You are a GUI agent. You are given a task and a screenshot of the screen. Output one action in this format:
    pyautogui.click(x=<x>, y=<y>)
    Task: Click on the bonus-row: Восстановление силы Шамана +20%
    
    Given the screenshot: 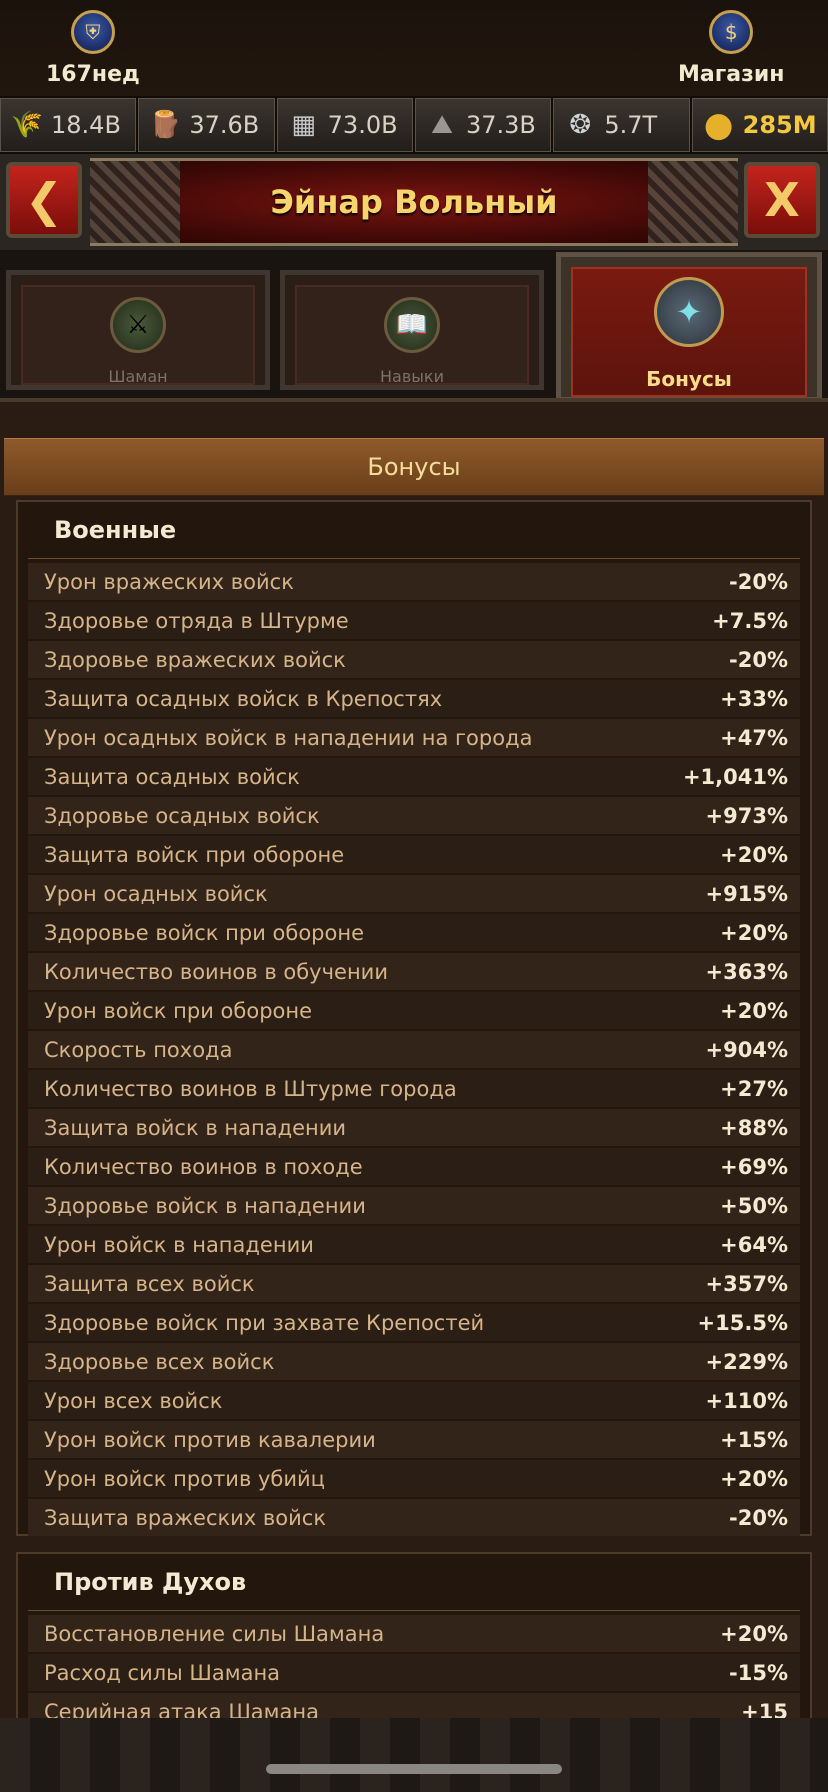 What is the action you would take?
    pyautogui.click(x=414, y=1633)
    